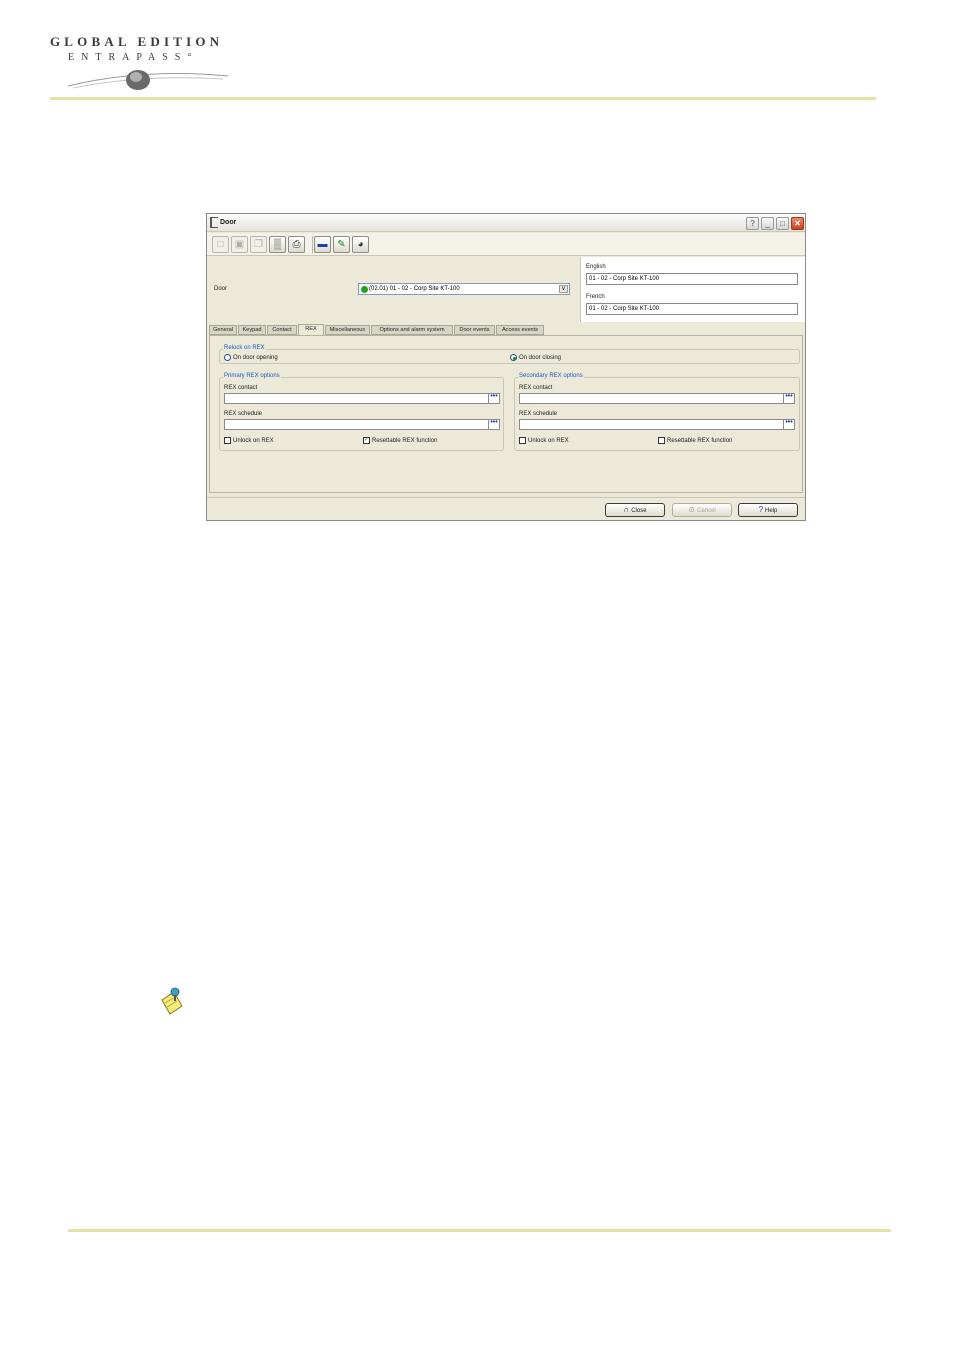  I want to click on primary-unlock-label: Unlock on REX, so click(253, 441).